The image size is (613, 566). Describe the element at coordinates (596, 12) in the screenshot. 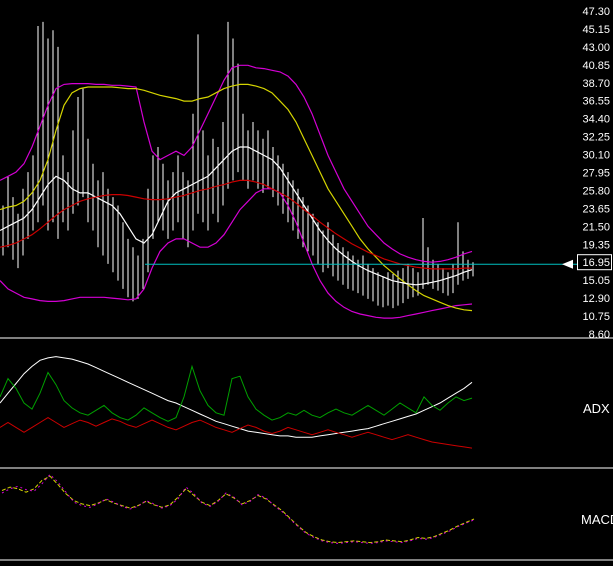

I see `price-axis-label: 47.30` at that location.